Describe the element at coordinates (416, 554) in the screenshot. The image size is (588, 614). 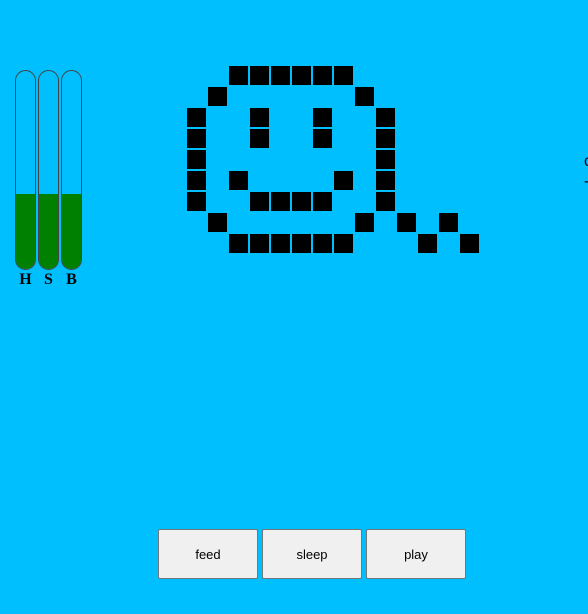
I see `play-button: play` at that location.